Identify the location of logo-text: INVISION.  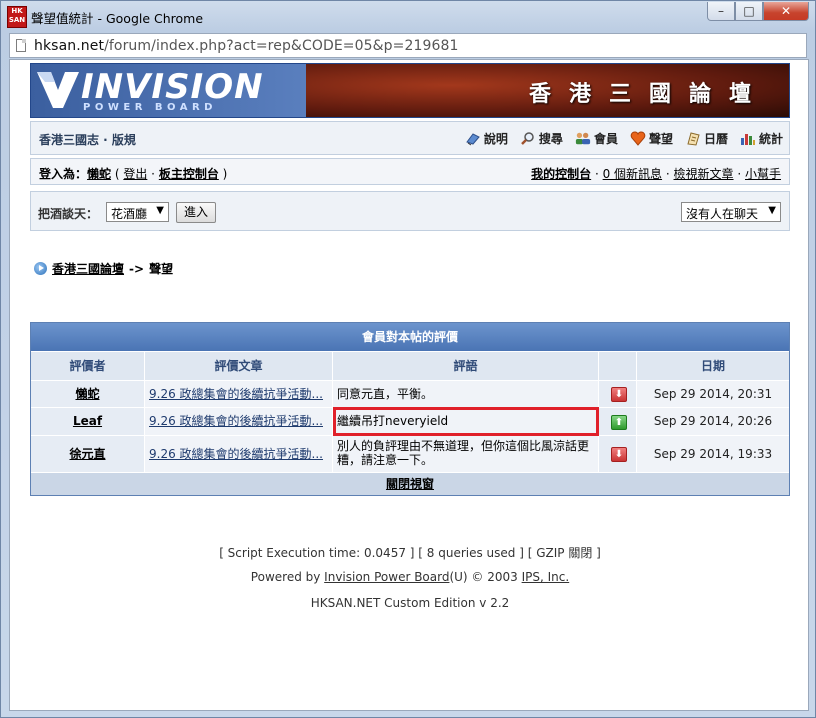
(172, 87).